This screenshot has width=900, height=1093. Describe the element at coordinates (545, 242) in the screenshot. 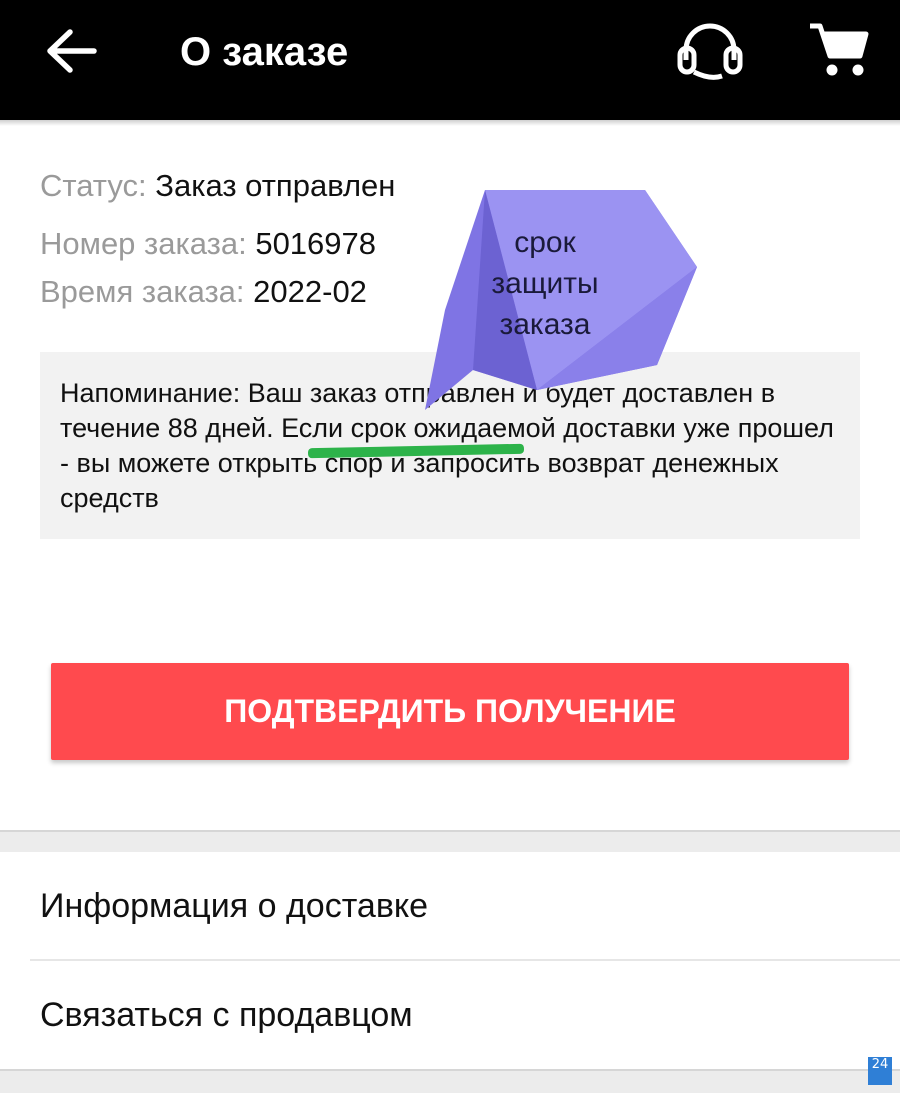

I see `annotation-line-1: срок` at that location.